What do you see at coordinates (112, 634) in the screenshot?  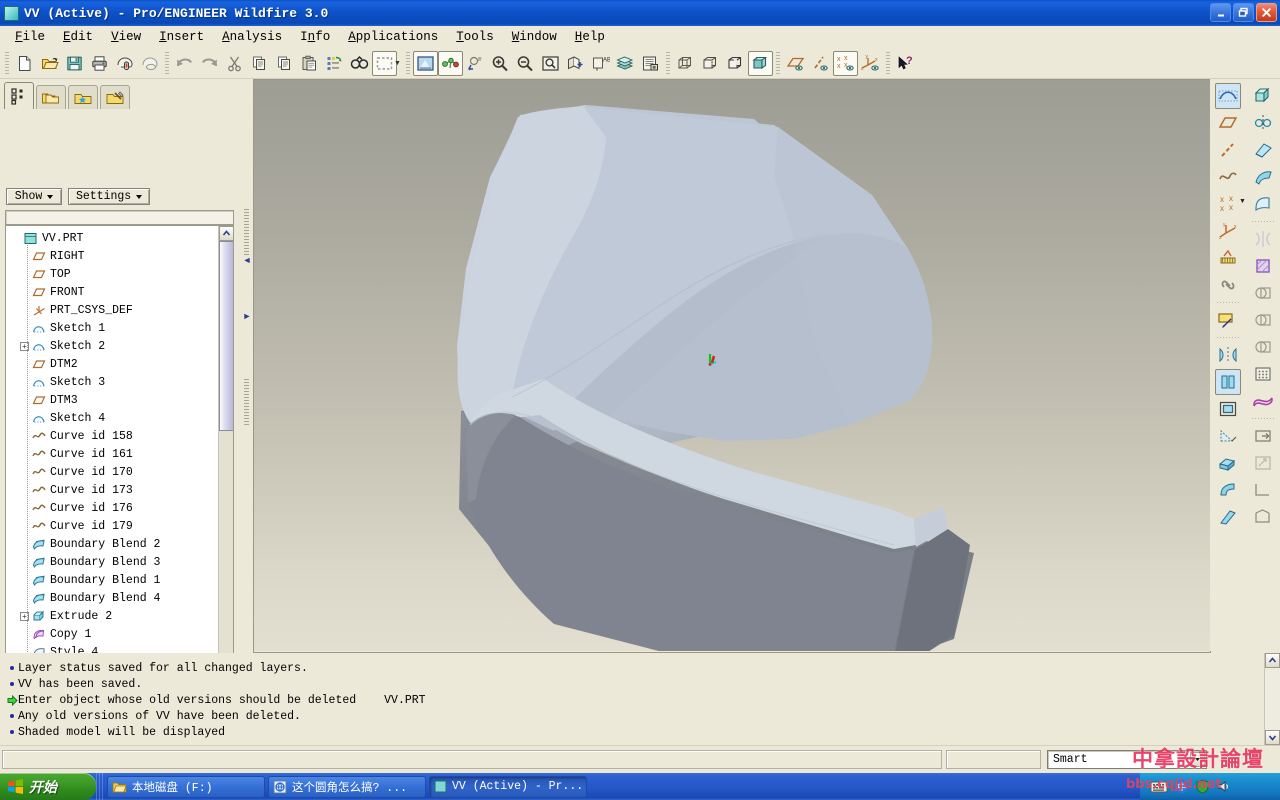 I see `tree-item-copy-1: Copy 1` at bounding box center [112, 634].